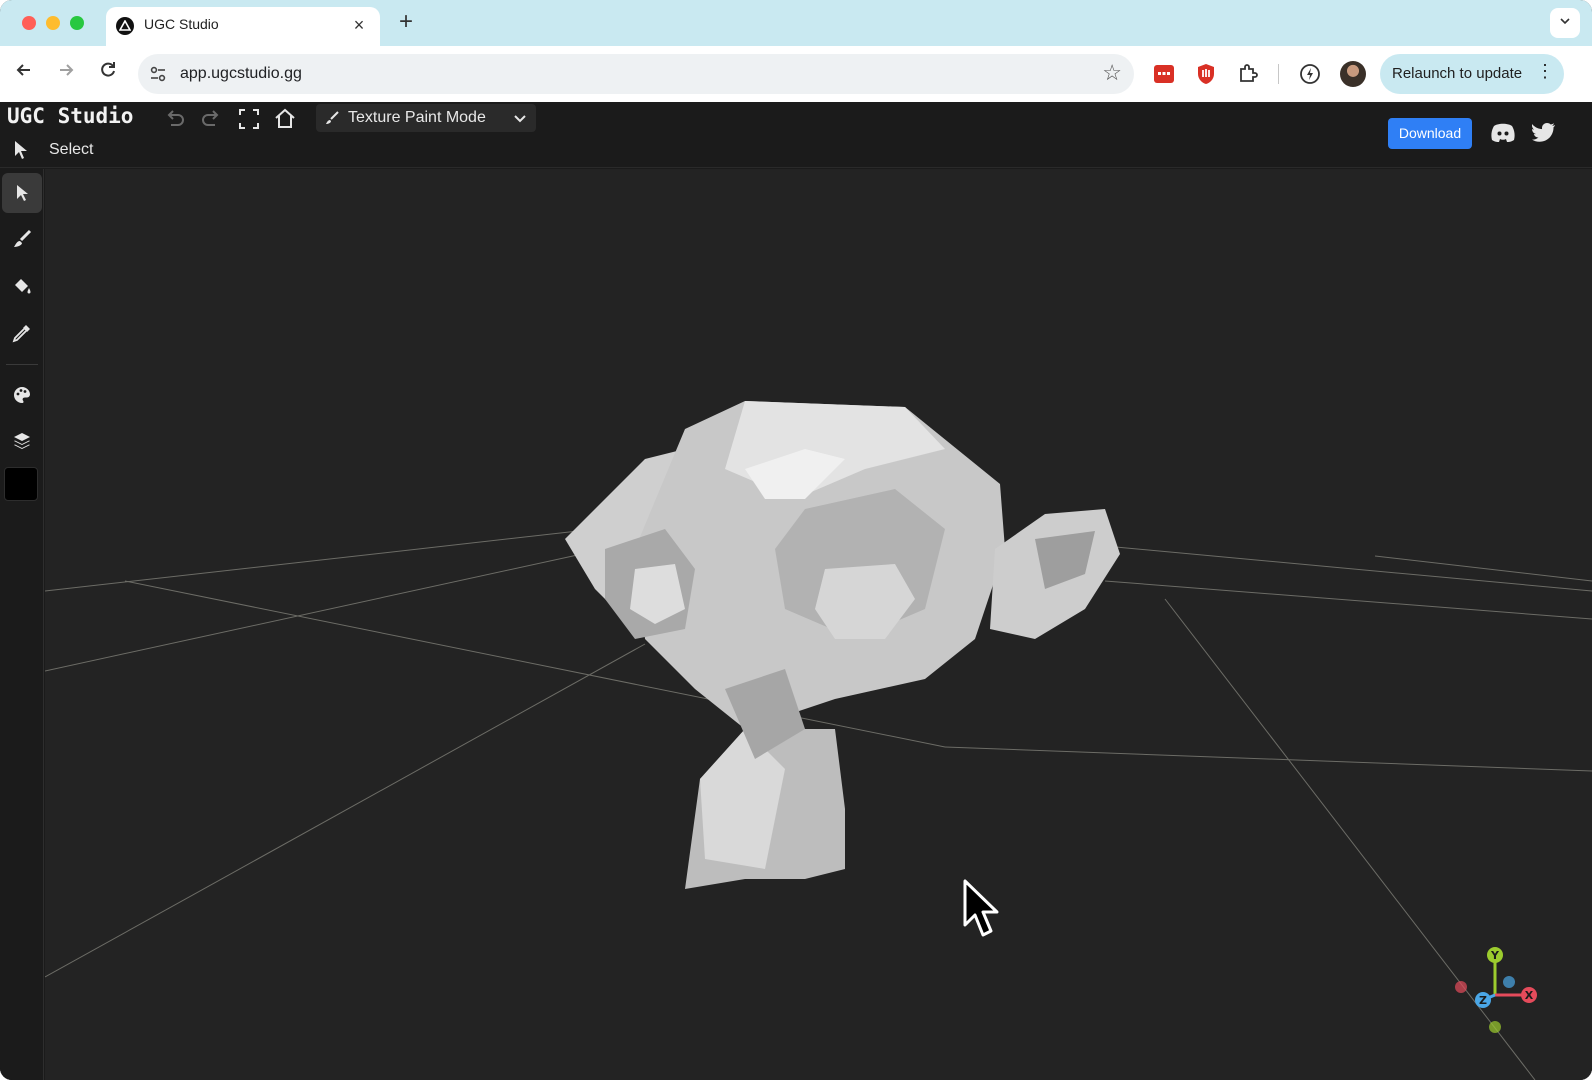 Image resolution: width=1592 pixels, height=1080 pixels. I want to click on relaunch-button: Relaunch to update ⋮, so click(1472, 74).